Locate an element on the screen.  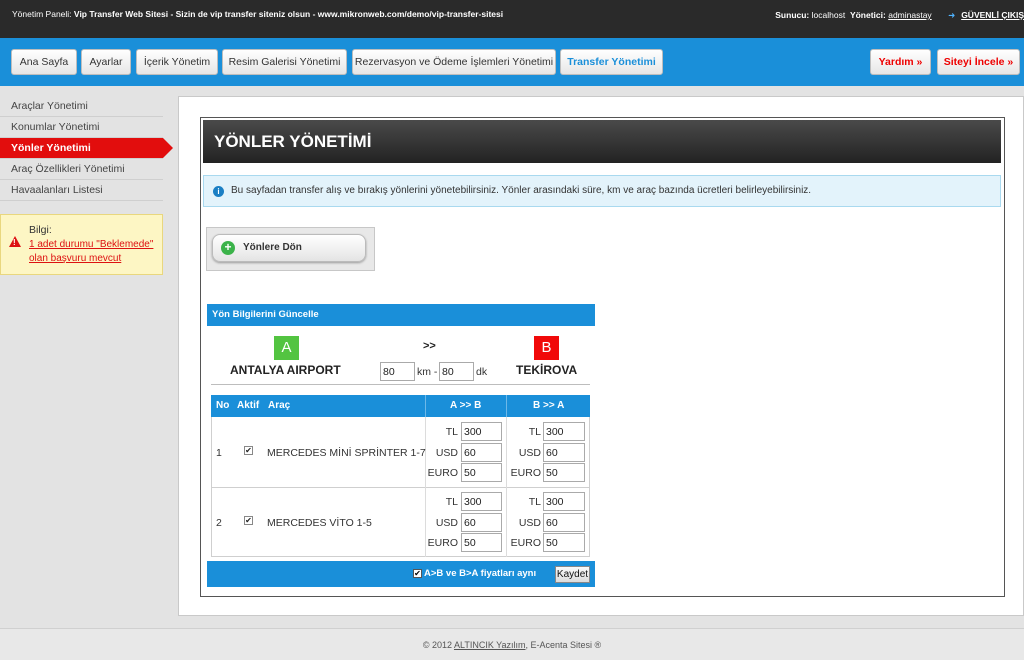
help-button: Yardım » is located at coordinates (900, 62).